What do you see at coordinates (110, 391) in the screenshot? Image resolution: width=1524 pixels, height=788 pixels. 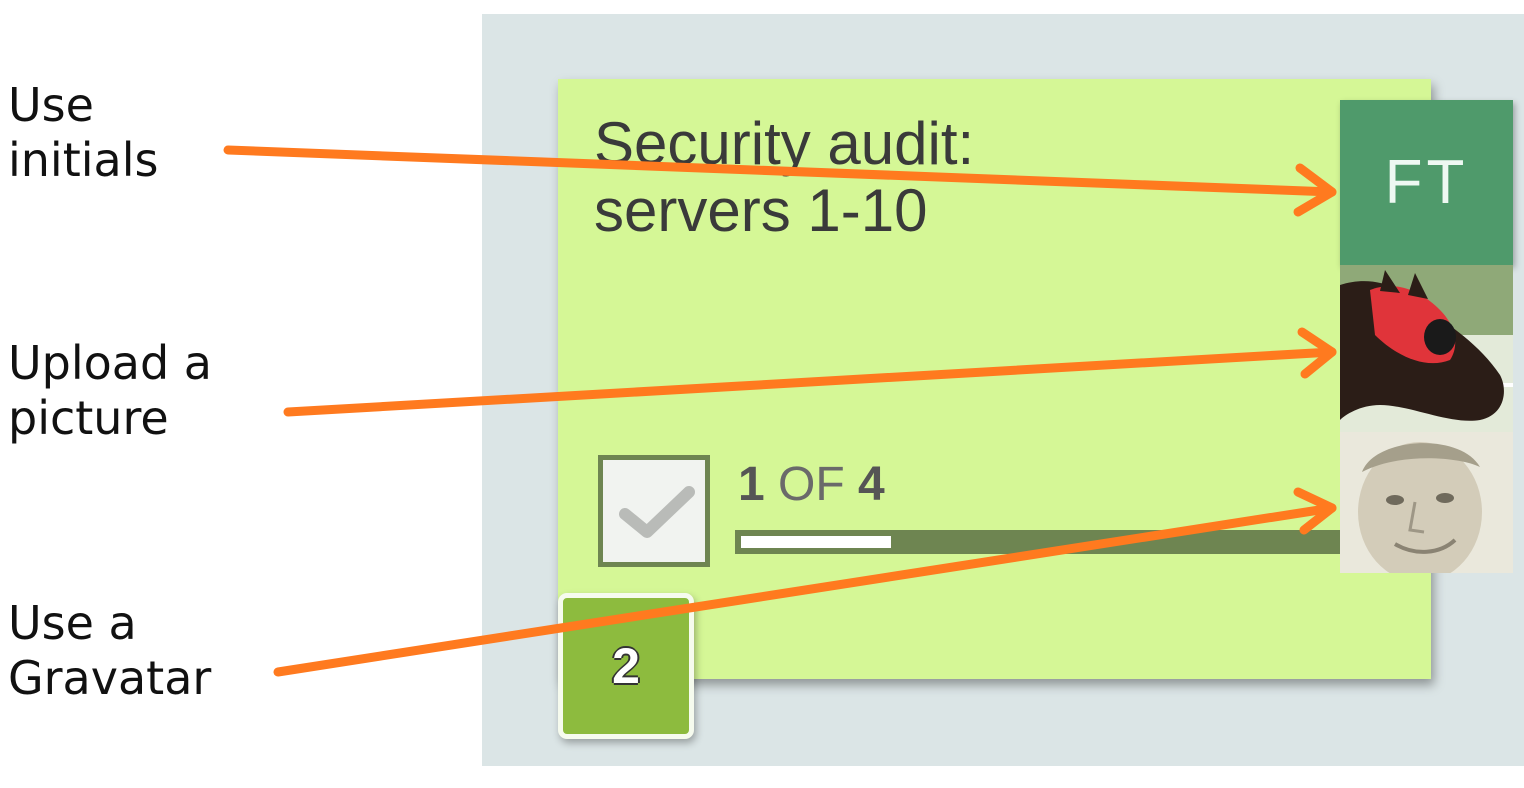 I see `label-upload-picture: Upload a picture` at bounding box center [110, 391].